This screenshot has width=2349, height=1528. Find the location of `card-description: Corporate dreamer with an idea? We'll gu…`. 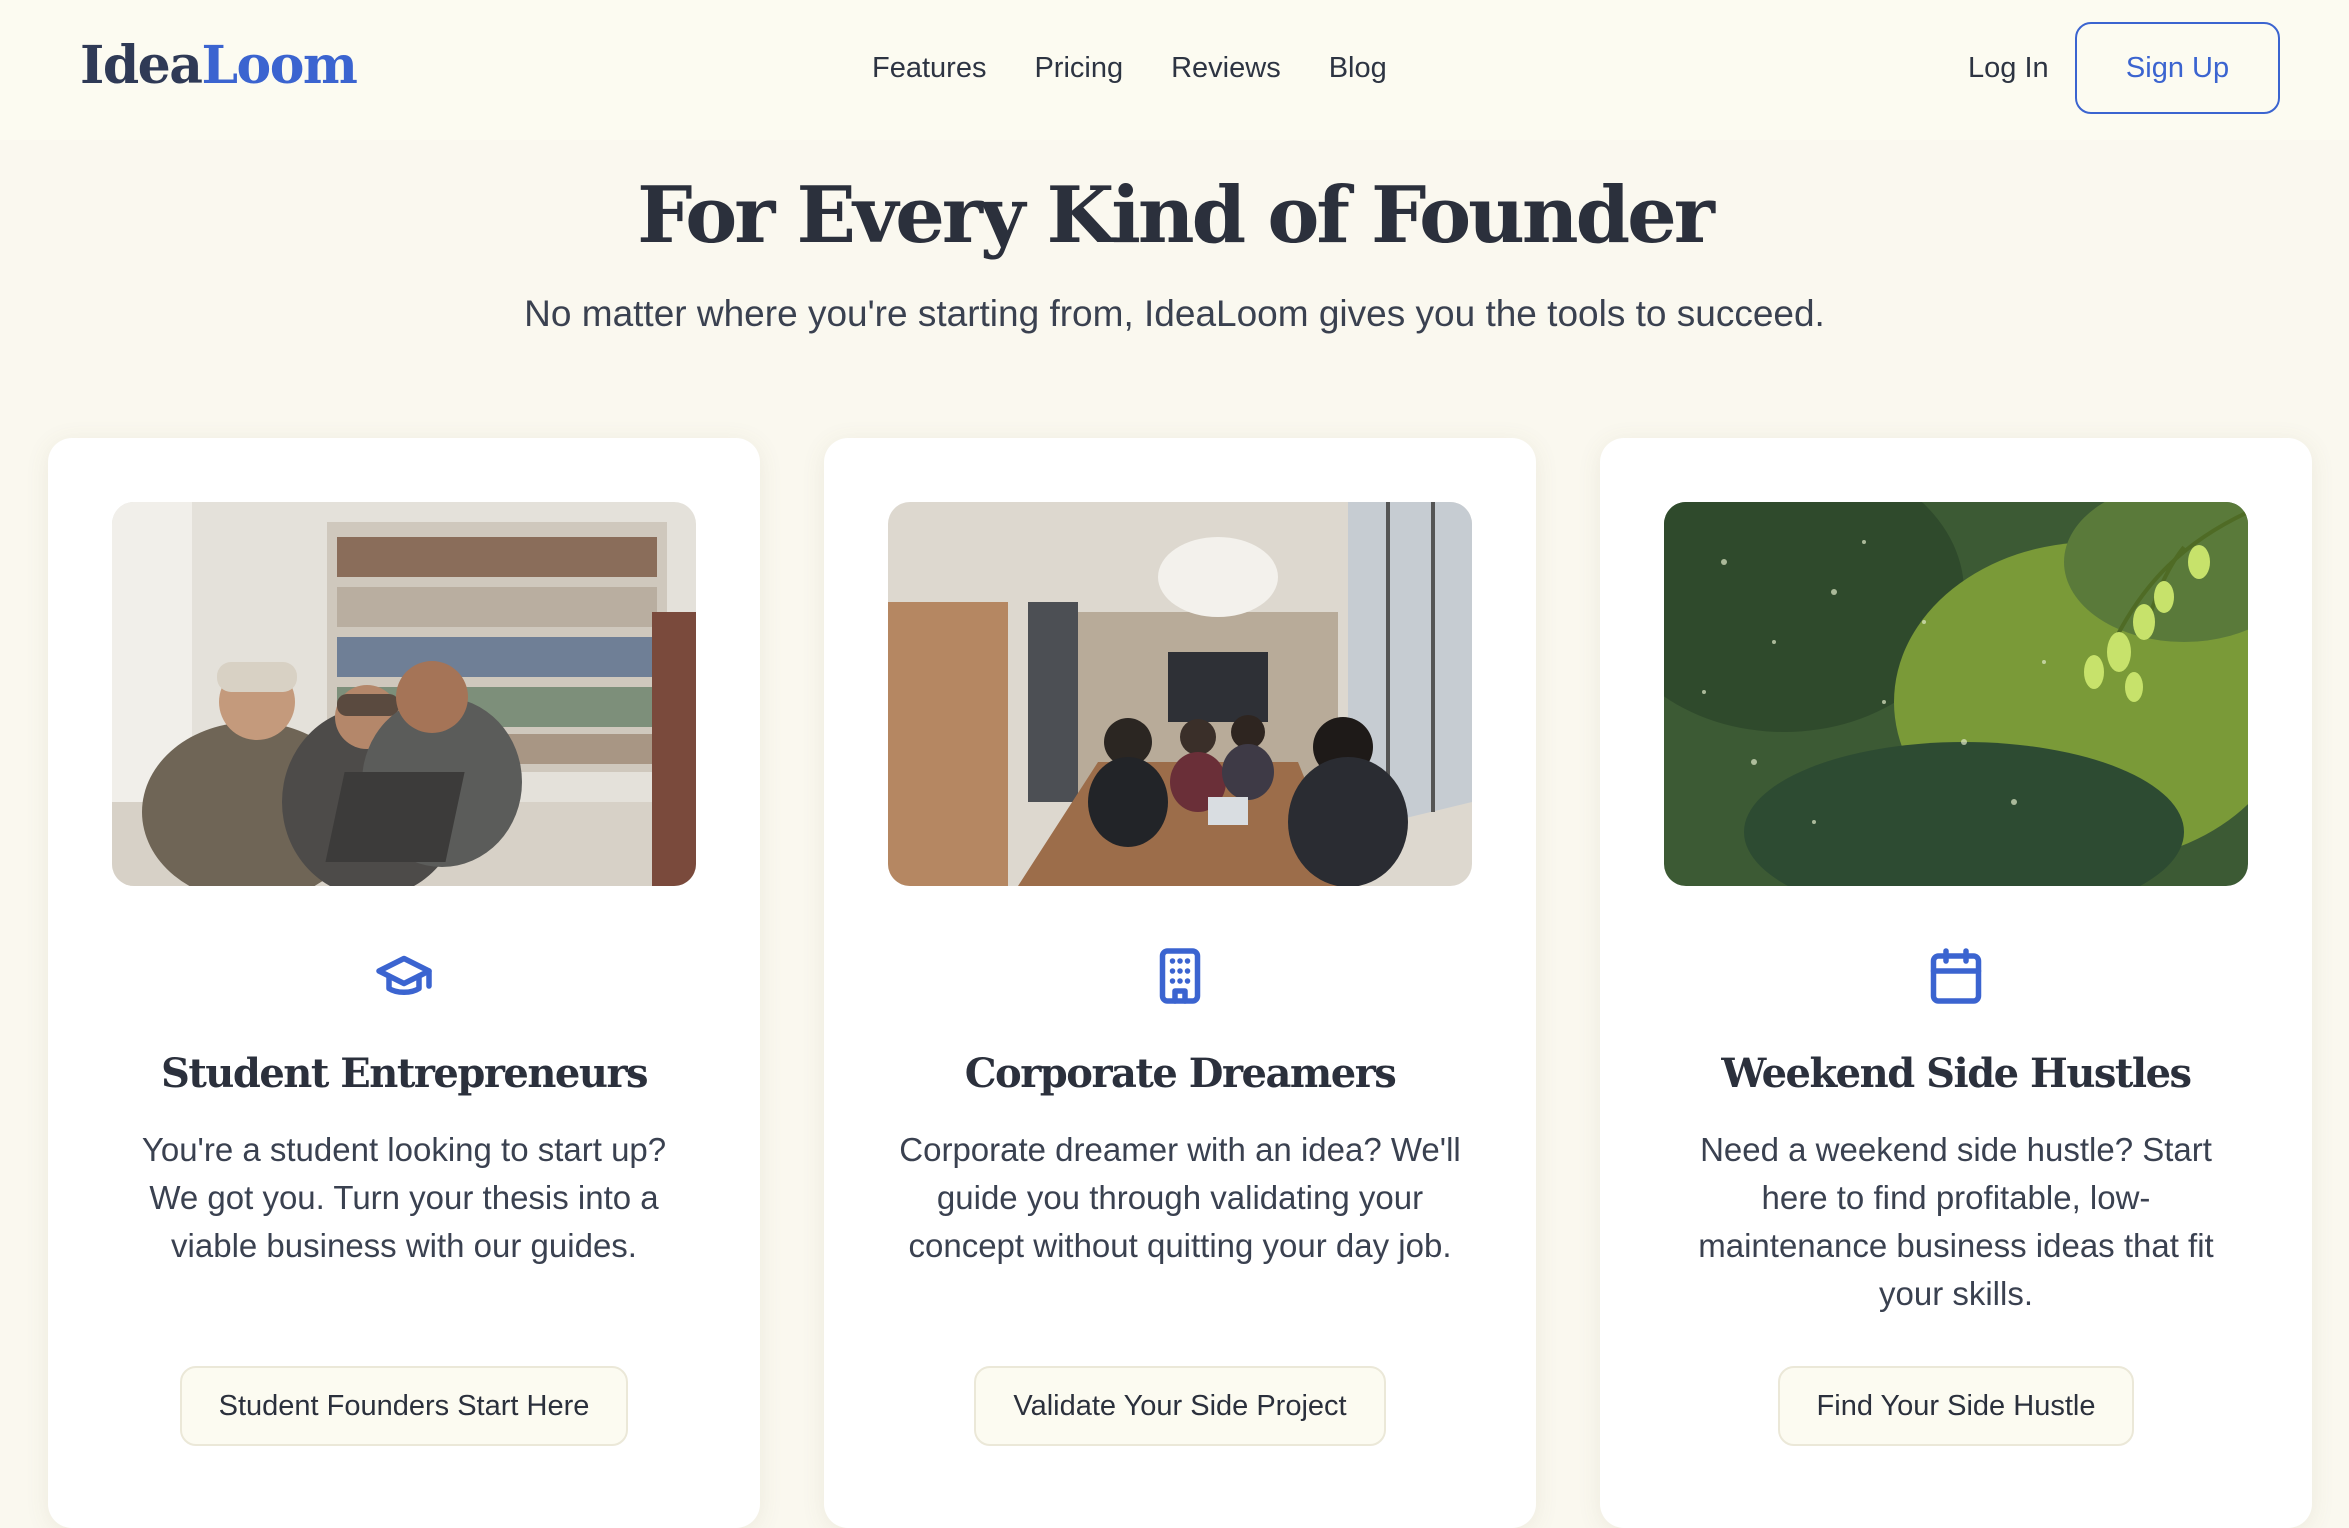

card-description: Corporate dreamer with an idea? We'll gu… is located at coordinates (1180, 1197).